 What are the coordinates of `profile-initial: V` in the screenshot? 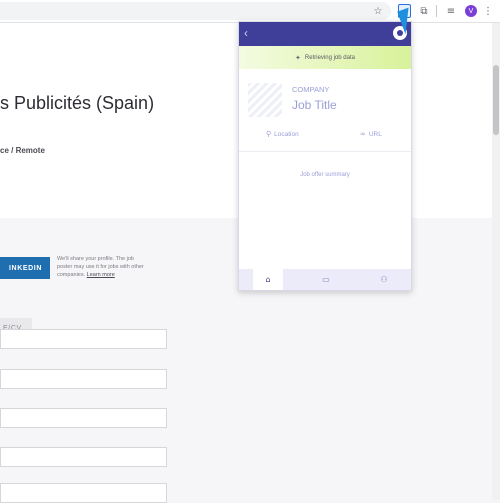 It's located at (471, 11).